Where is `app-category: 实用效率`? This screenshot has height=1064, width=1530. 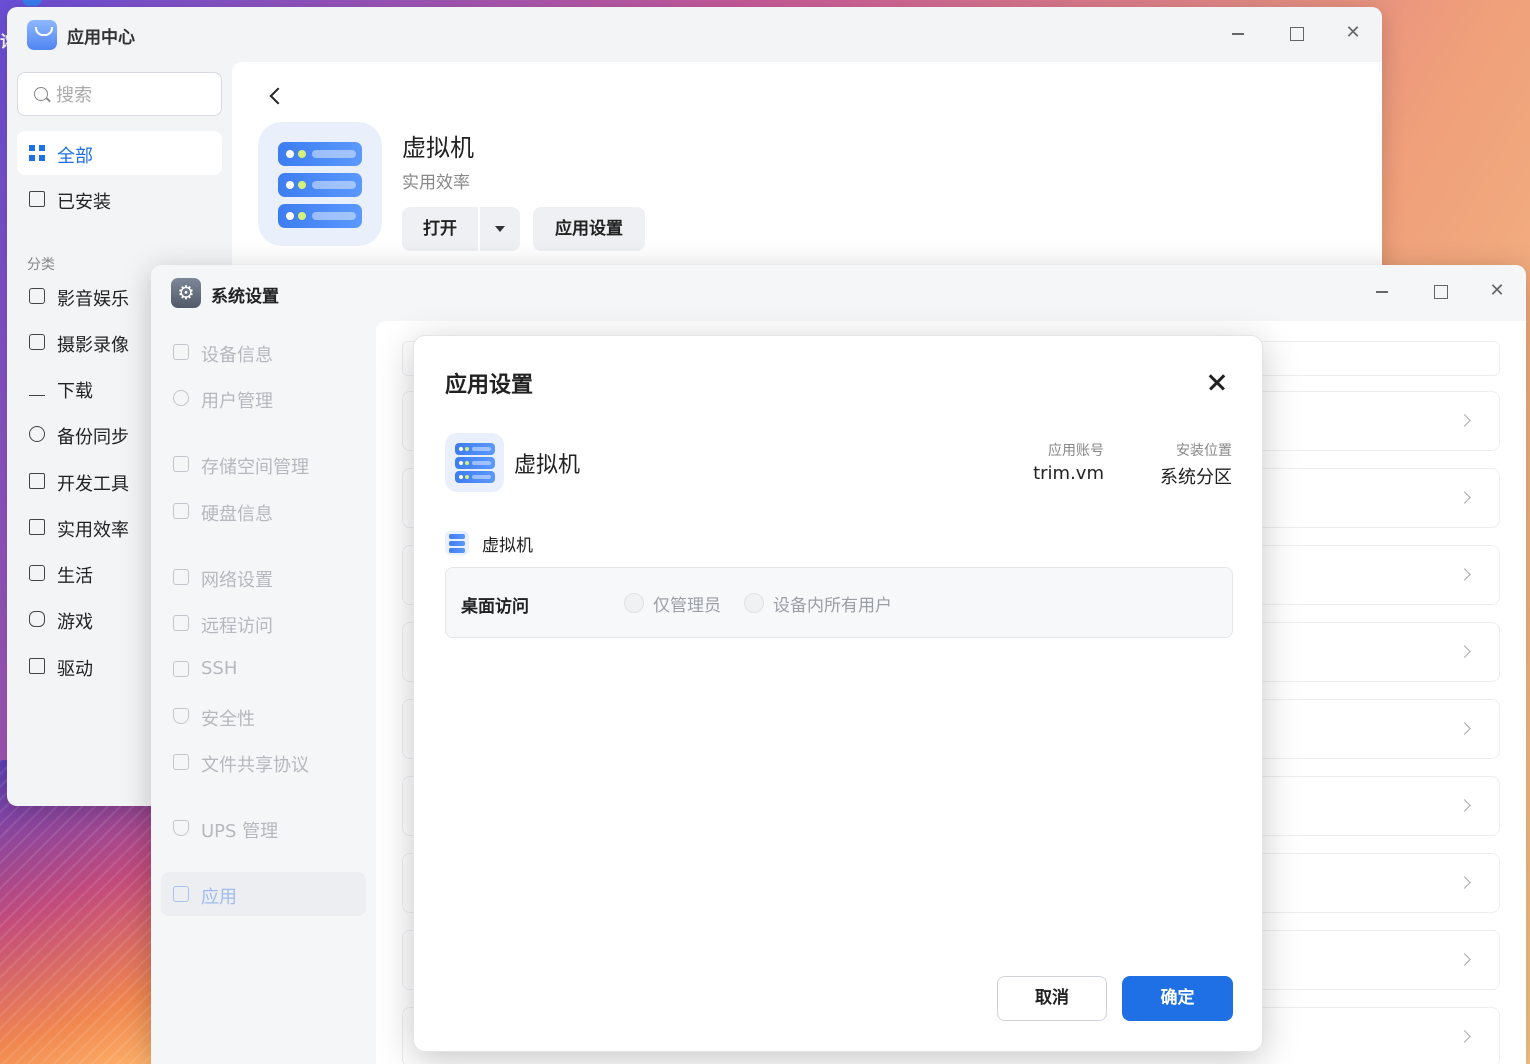 app-category: 实用效率 is located at coordinates (436, 183).